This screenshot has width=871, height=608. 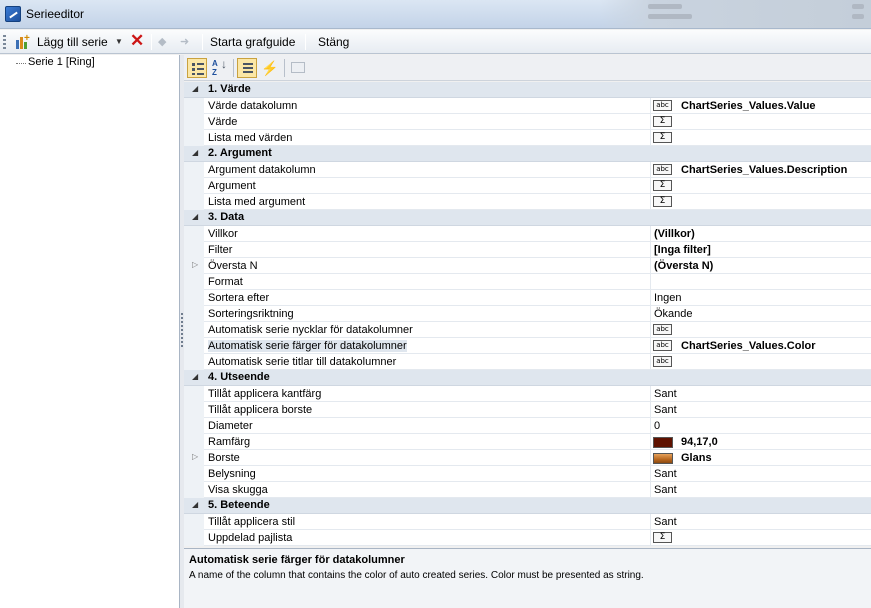 I want to click on category-appearance: ◢ 4. Utseende, so click(x=527, y=378).